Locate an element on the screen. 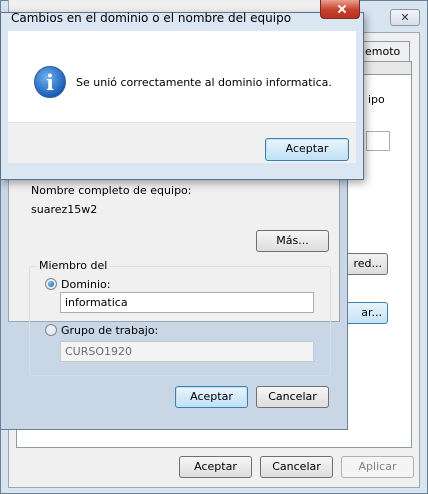  domain-label: Dominio: is located at coordinates (85, 284).